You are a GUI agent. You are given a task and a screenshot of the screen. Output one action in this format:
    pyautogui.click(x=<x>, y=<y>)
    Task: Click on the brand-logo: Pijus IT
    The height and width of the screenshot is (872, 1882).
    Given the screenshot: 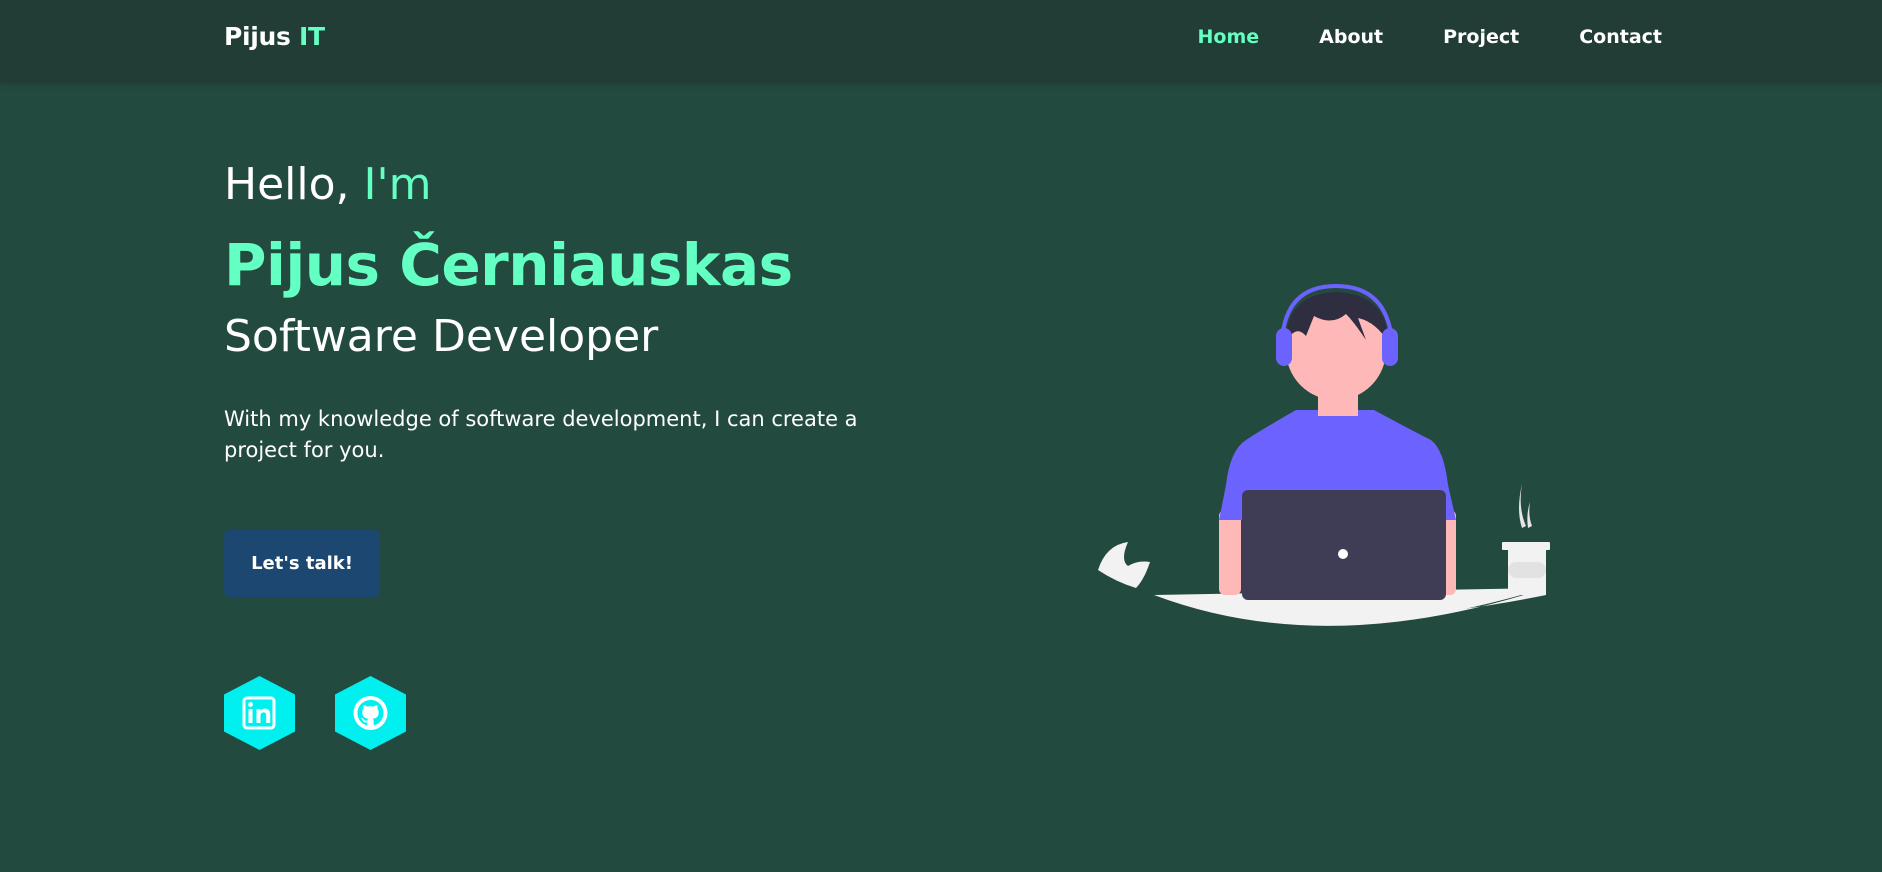 What is the action you would take?
    pyautogui.click(x=274, y=36)
    